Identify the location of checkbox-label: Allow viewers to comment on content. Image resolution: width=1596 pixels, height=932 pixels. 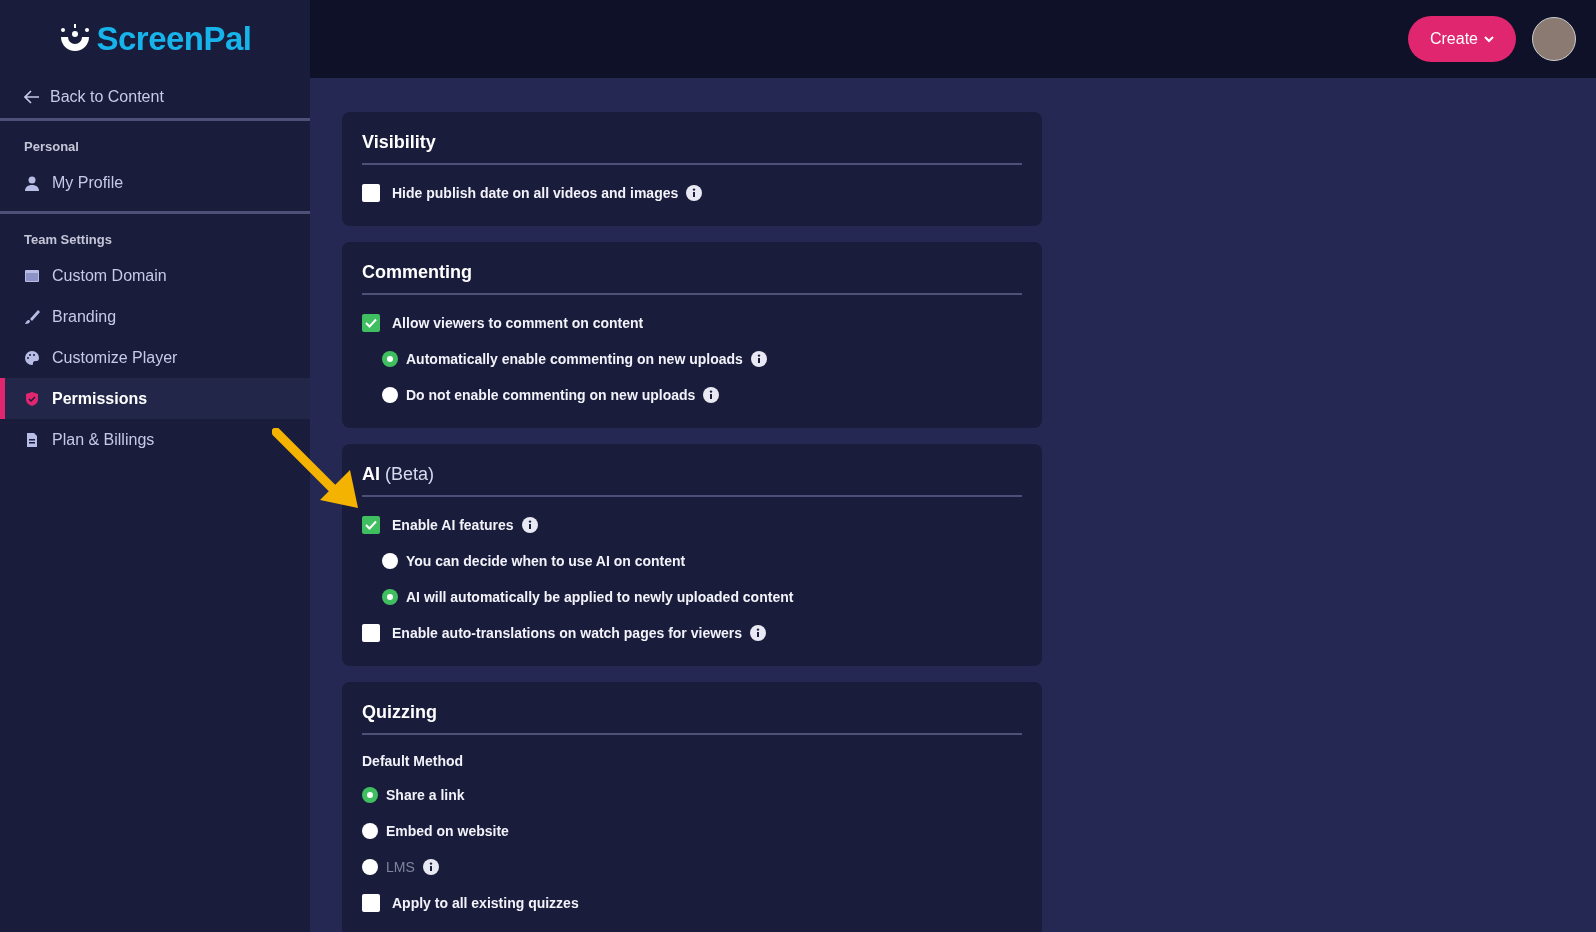
(518, 323).